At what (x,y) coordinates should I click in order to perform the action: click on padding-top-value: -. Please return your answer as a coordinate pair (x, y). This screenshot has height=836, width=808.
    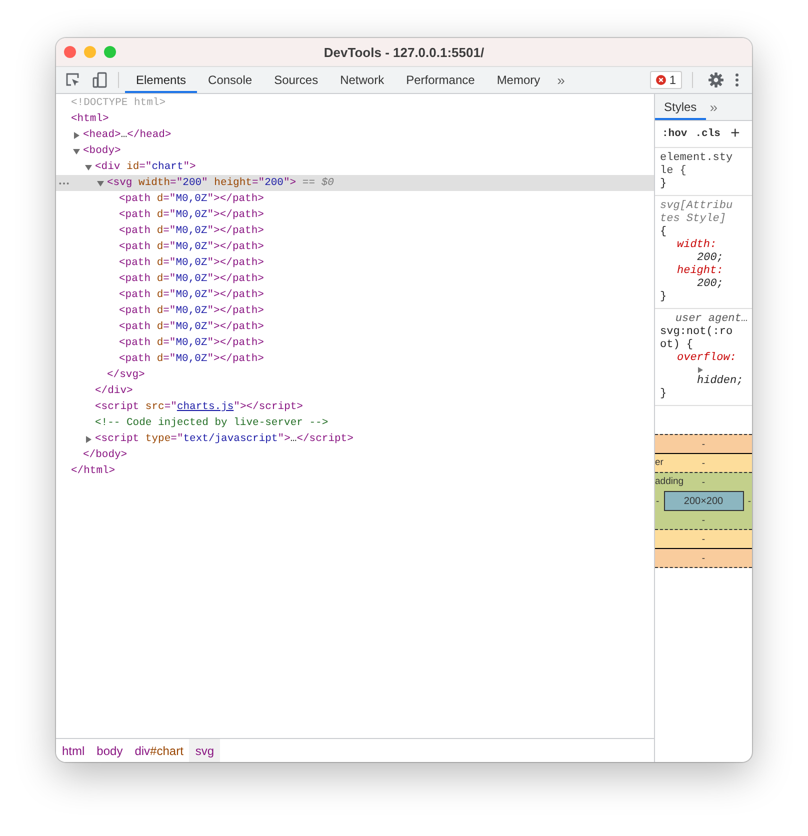
    Looking at the image, I should click on (704, 482).